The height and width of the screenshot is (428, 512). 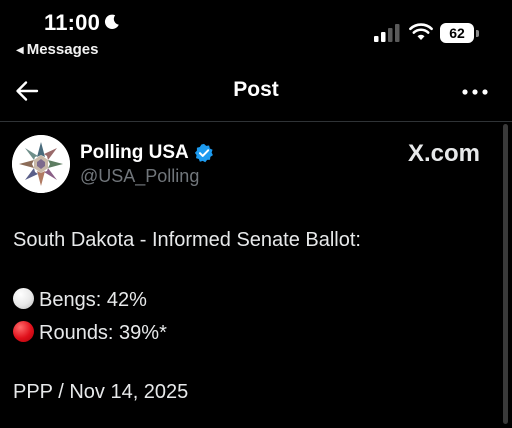 What do you see at coordinates (256, 89) in the screenshot?
I see `page-title: Post` at bounding box center [256, 89].